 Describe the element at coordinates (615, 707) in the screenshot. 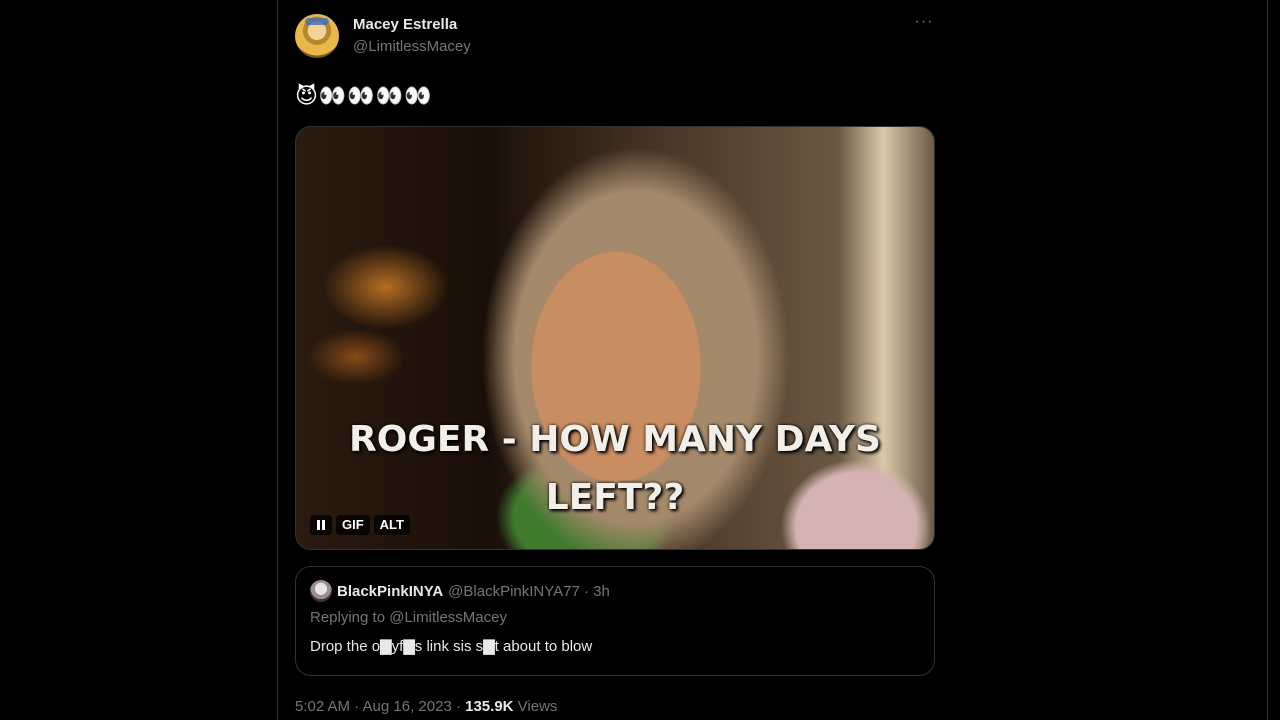

I see `tweet-footer: 5:02 AM · Aug 16, 2023 · 135.9K Views` at that location.